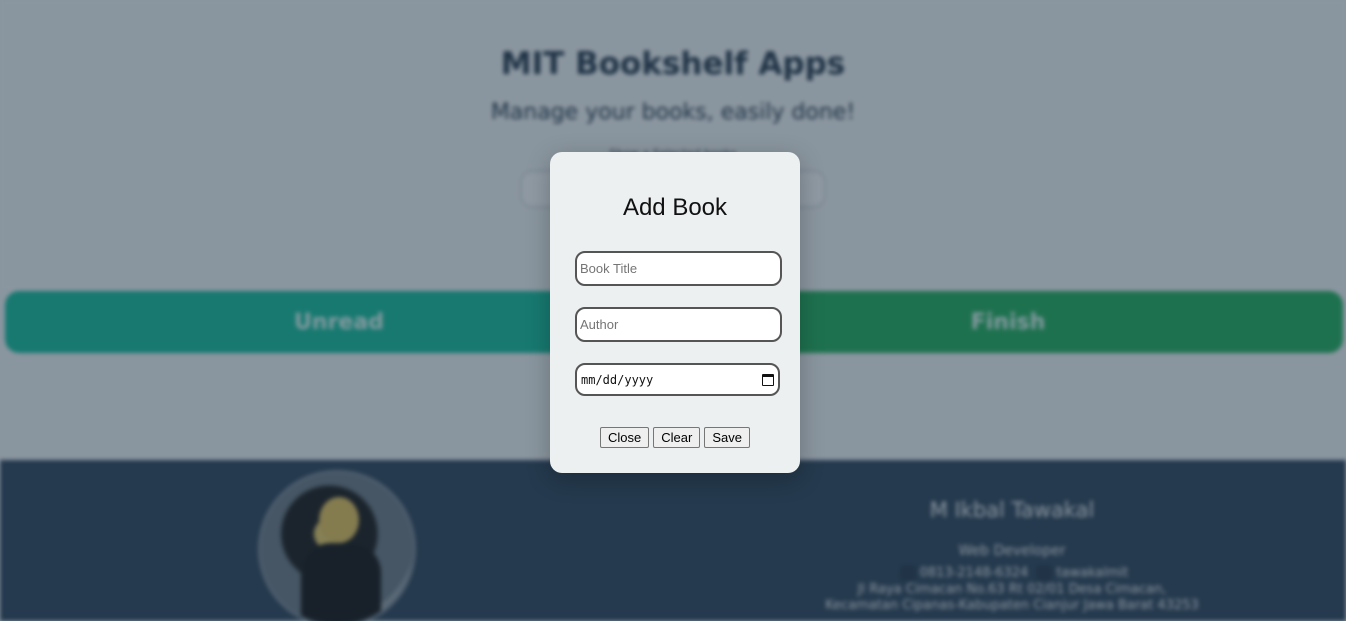 The height and width of the screenshot is (621, 1346). I want to click on modal-title: Add Book, so click(675, 207).